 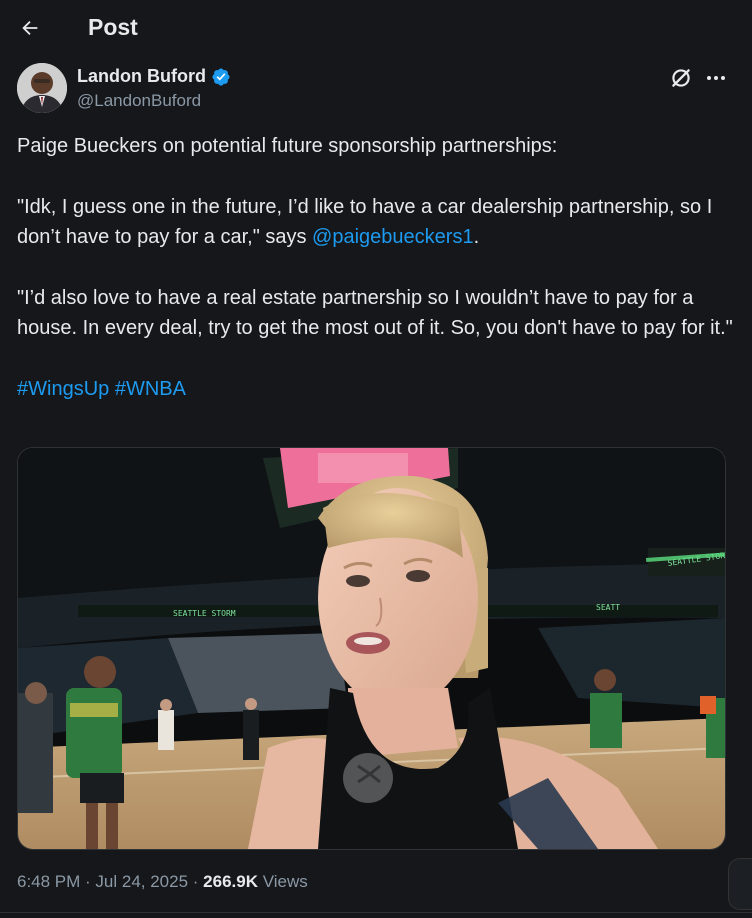 I want to click on post-date: Jul 24, 2025, so click(x=141, y=881).